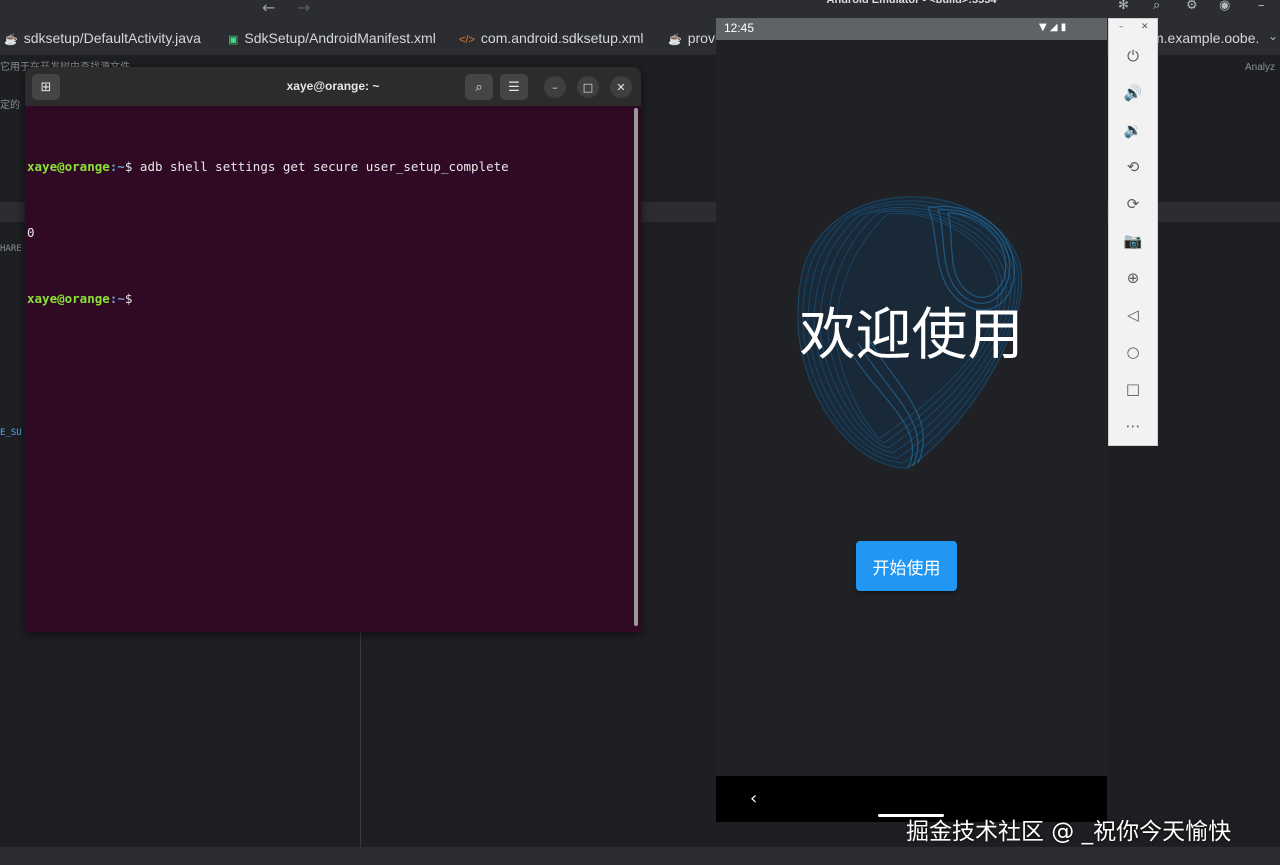  What do you see at coordinates (11, 249) in the screenshot?
I see `ide-code-fragment: HARE` at bounding box center [11, 249].